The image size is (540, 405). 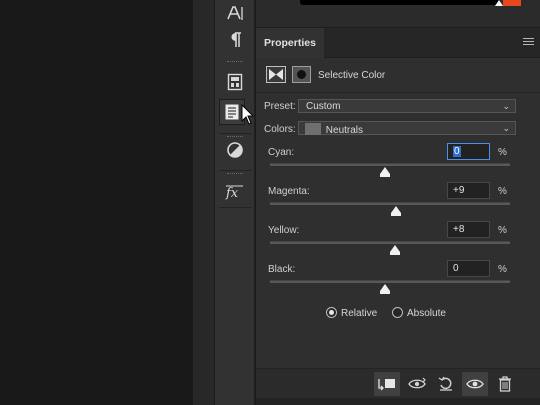 What do you see at coordinates (232, 193) in the screenshot?
I see `svg-text: fx` at bounding box center [232, 193].